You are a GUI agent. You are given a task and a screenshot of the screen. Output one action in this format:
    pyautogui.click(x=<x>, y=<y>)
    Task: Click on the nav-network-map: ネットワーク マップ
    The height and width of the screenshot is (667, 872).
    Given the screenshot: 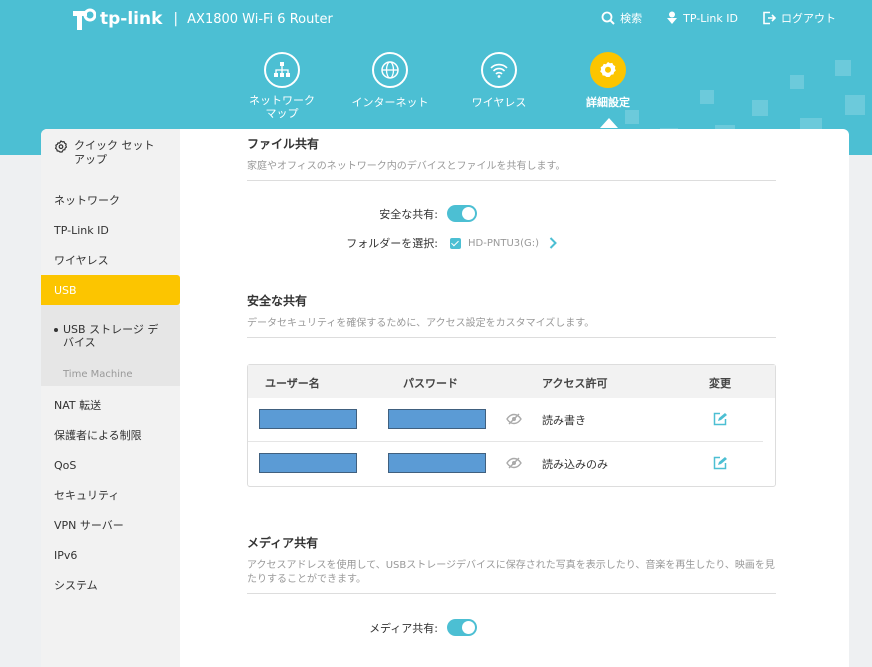 What is the action you would take?
    pyautogui.click(x=282, y=86)
    